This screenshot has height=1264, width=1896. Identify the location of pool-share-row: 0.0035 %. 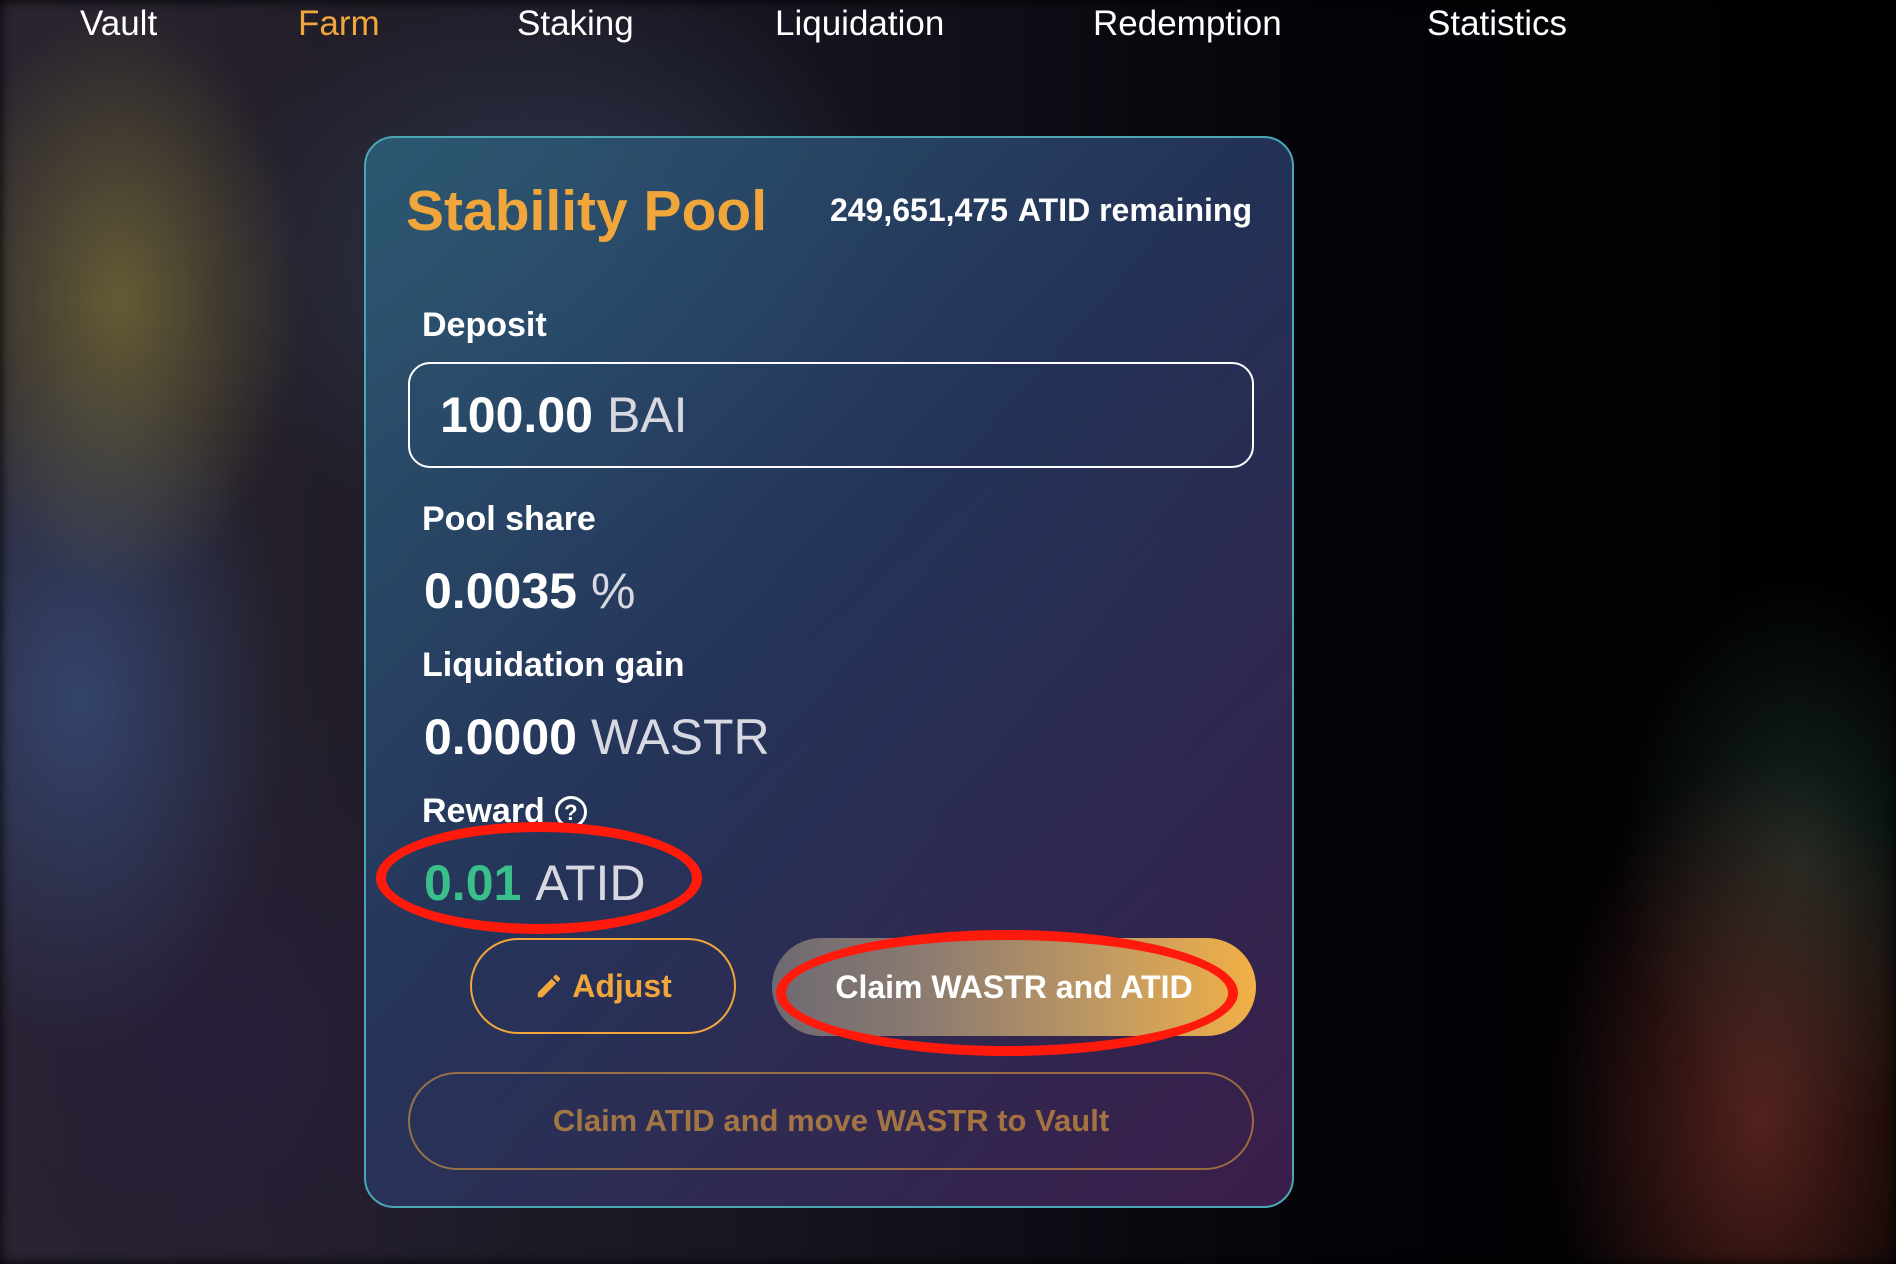
(529, 591).